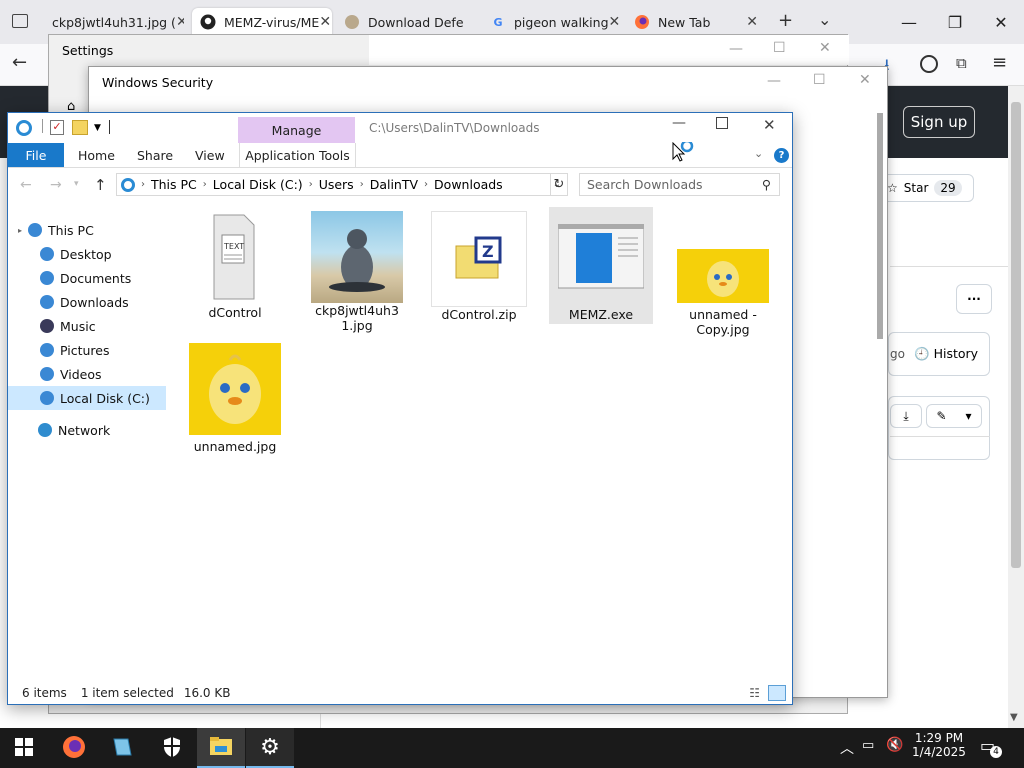 The height and width of the screenshot is (768, 1024). What do you see at coordinates (174, 184) in the screenshot?
I see `breadcrumb-this-pc: This PC` at bounding box center [174, 184].